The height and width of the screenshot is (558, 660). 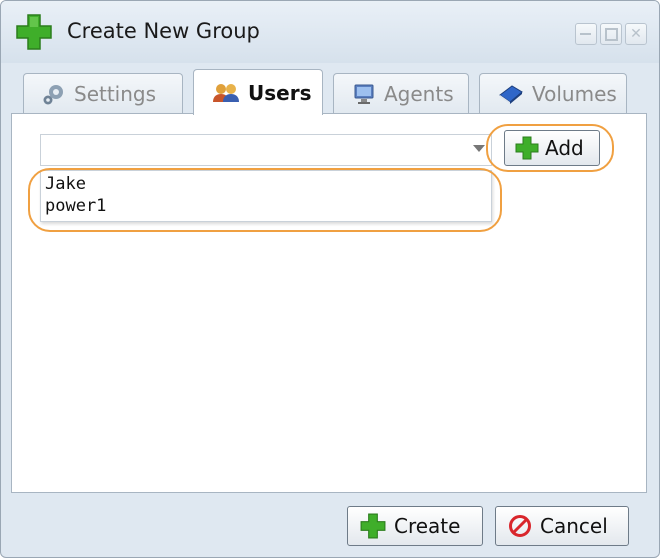 I want to click on tab-label: Agents, so click(x=419, y=93).